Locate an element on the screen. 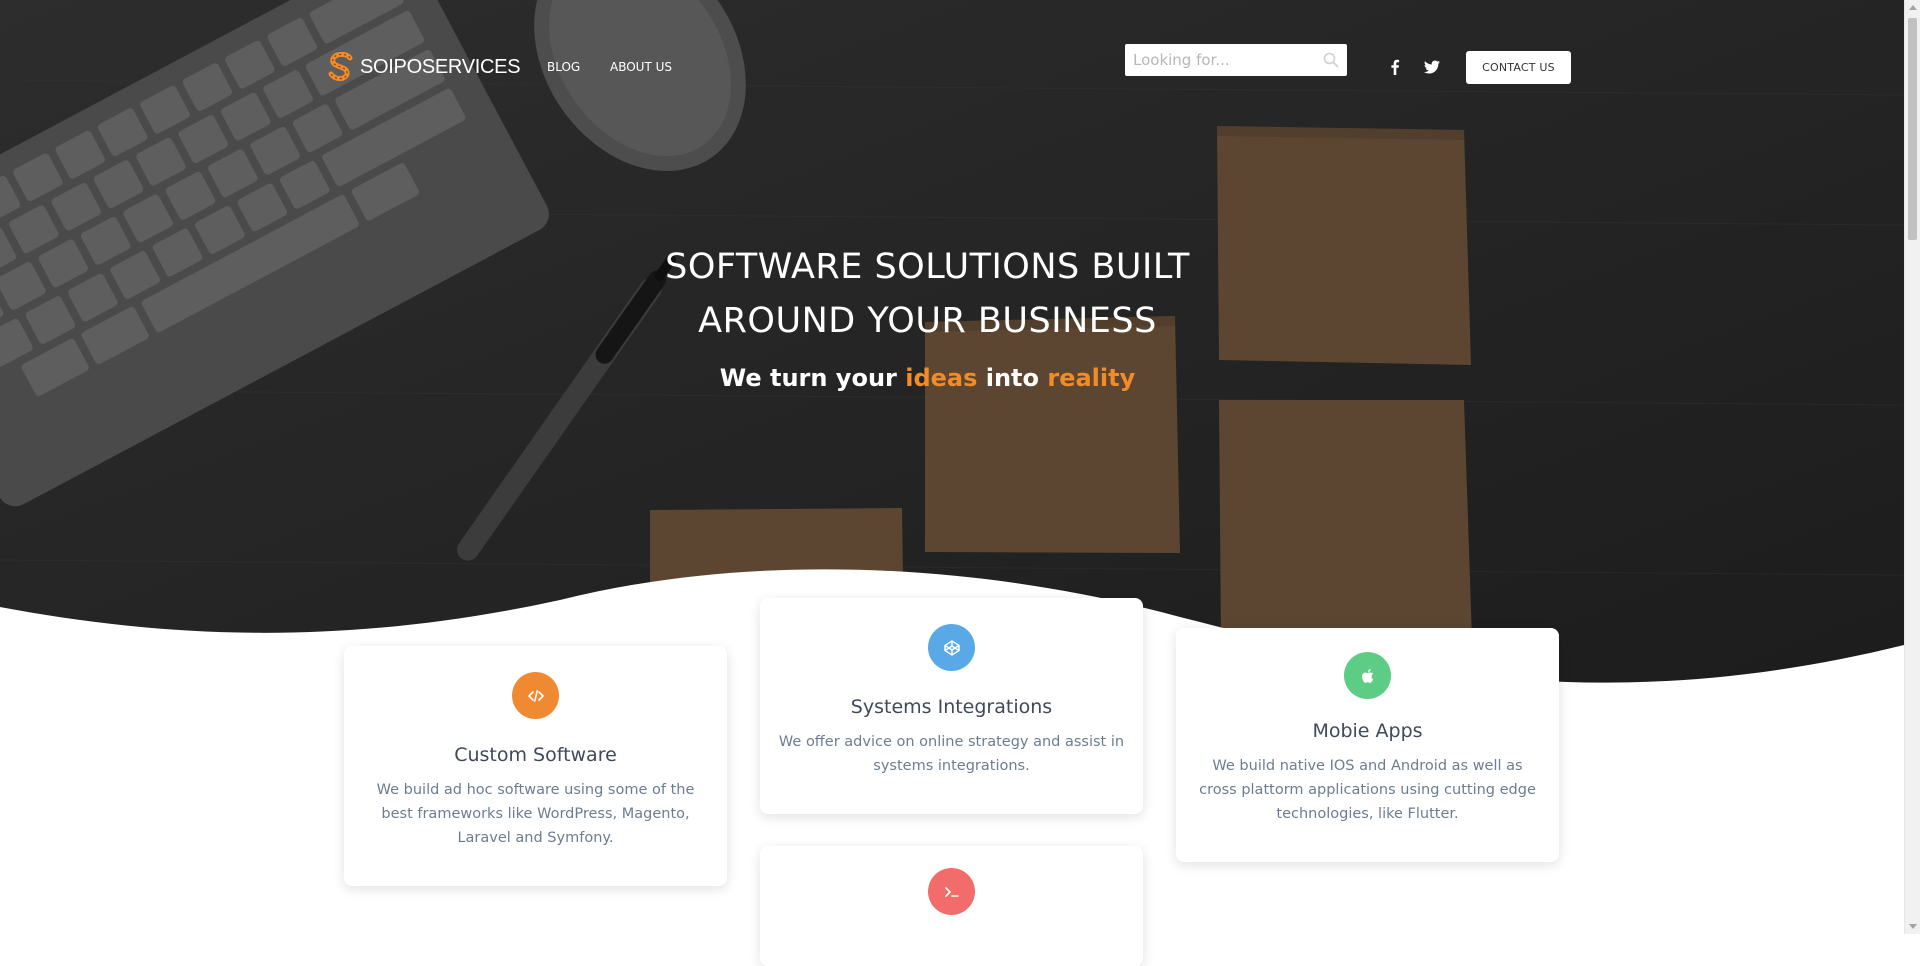  service-title: Systems Integrations is located at coordinates (951, 707).